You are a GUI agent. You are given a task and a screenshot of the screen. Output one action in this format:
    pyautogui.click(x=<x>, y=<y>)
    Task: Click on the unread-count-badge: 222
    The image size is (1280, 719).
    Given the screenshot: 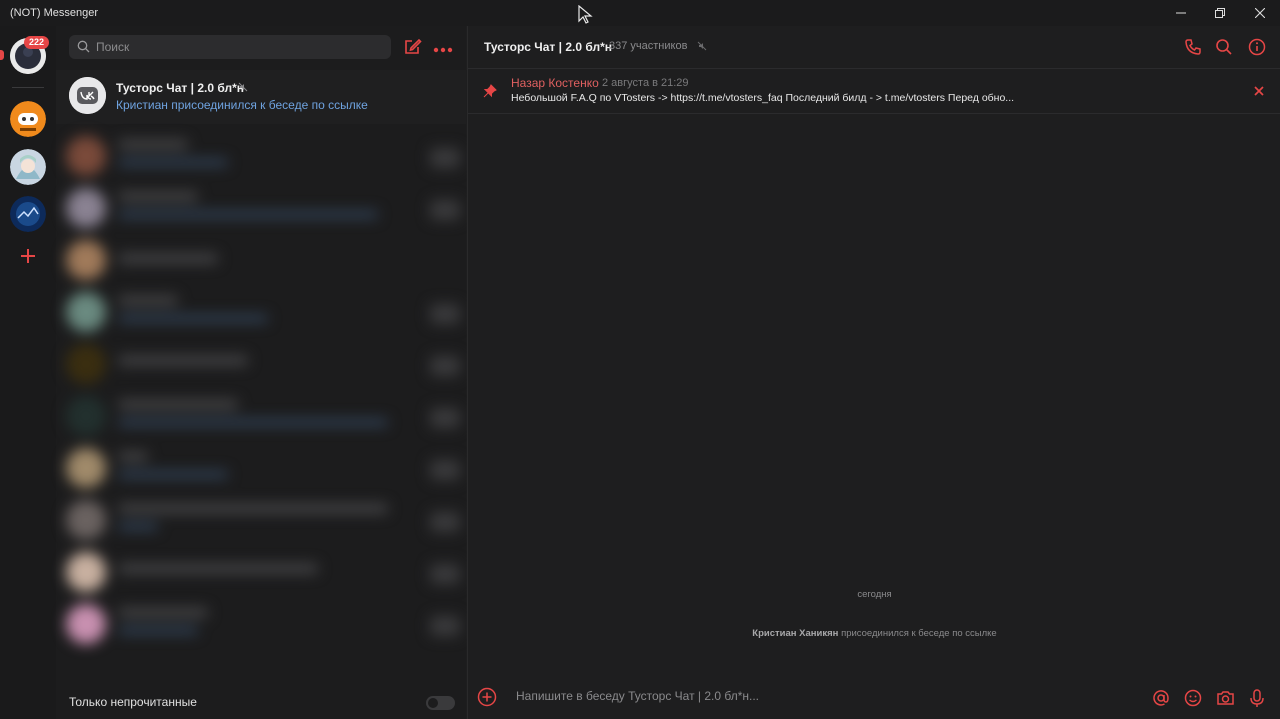 What is the action you would take?
    pyautogui.click(x=37, y=42)
    